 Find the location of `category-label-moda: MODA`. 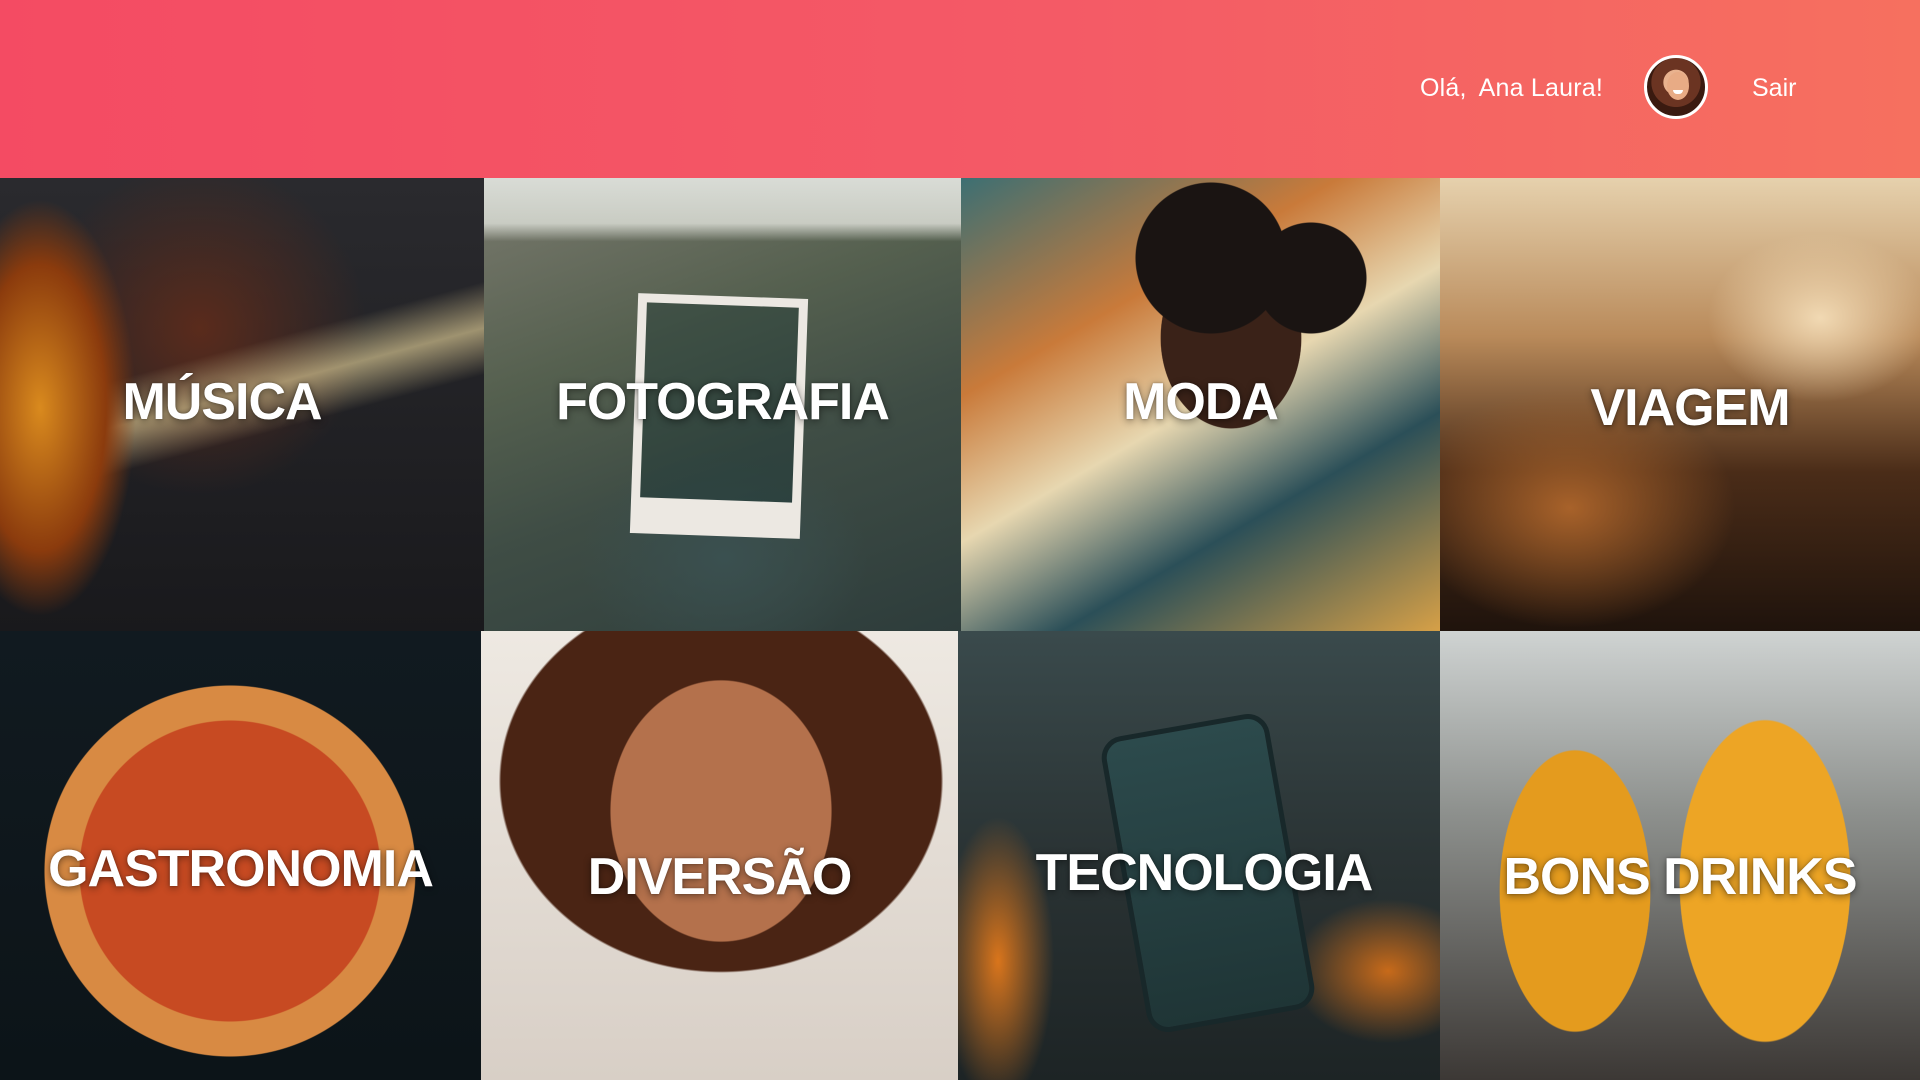

category-label-moda: MODA is located at coordinates (1201, 402).